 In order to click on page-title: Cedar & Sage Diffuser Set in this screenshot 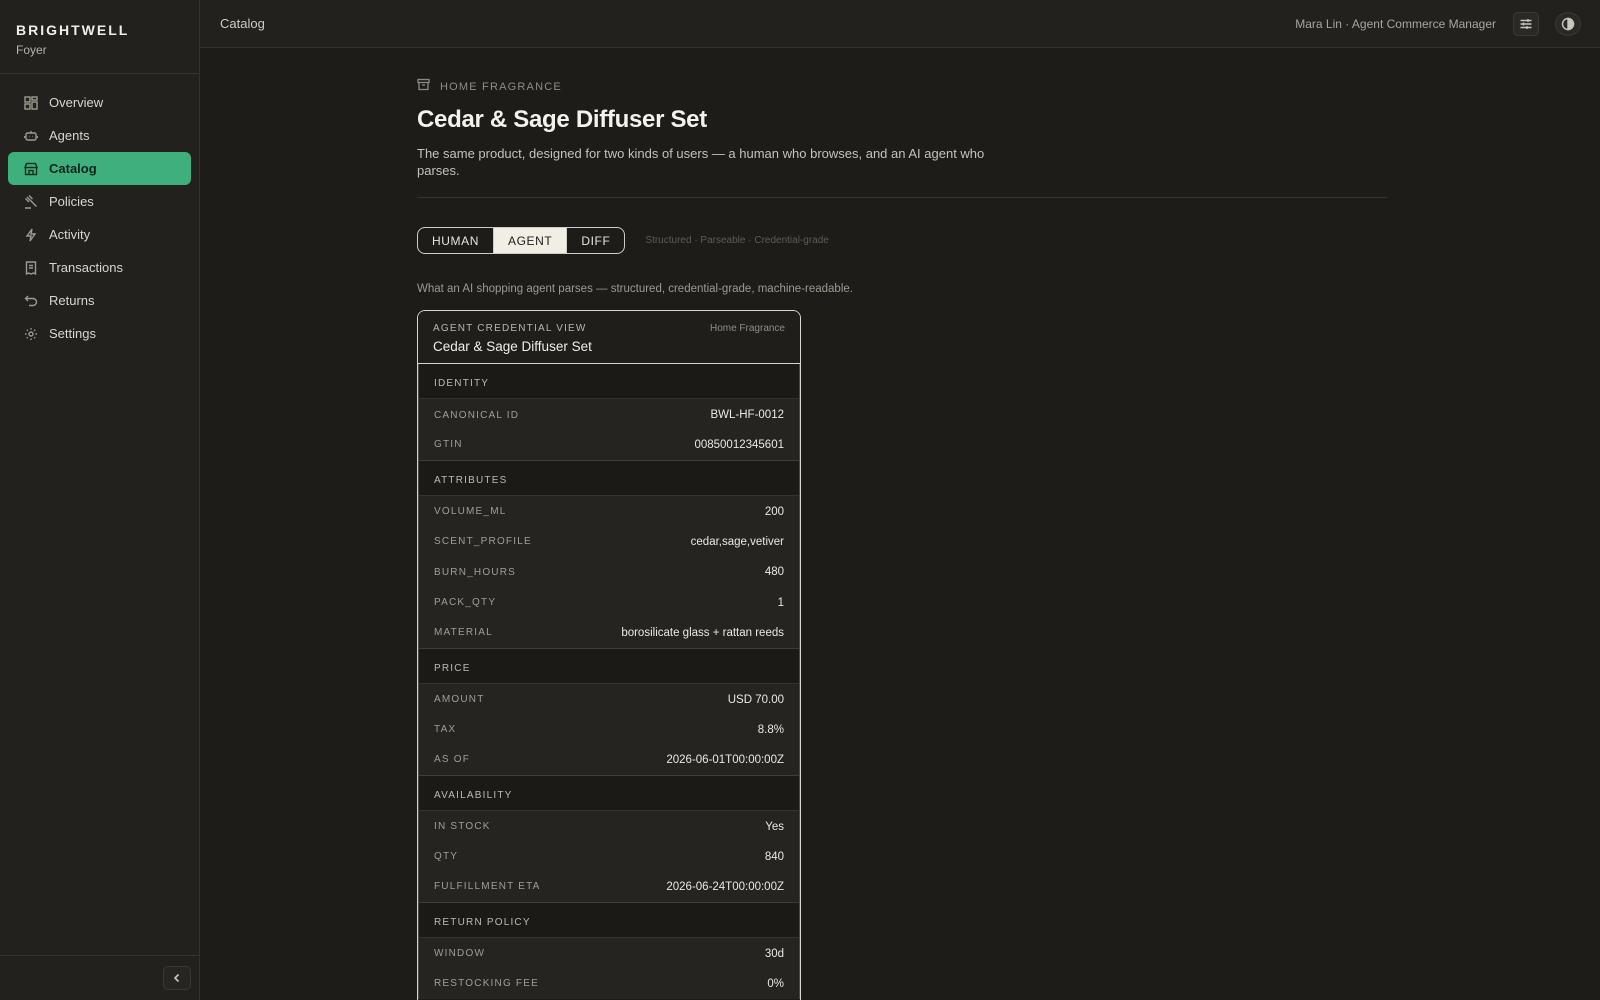, I will do `click(562, 119)`.